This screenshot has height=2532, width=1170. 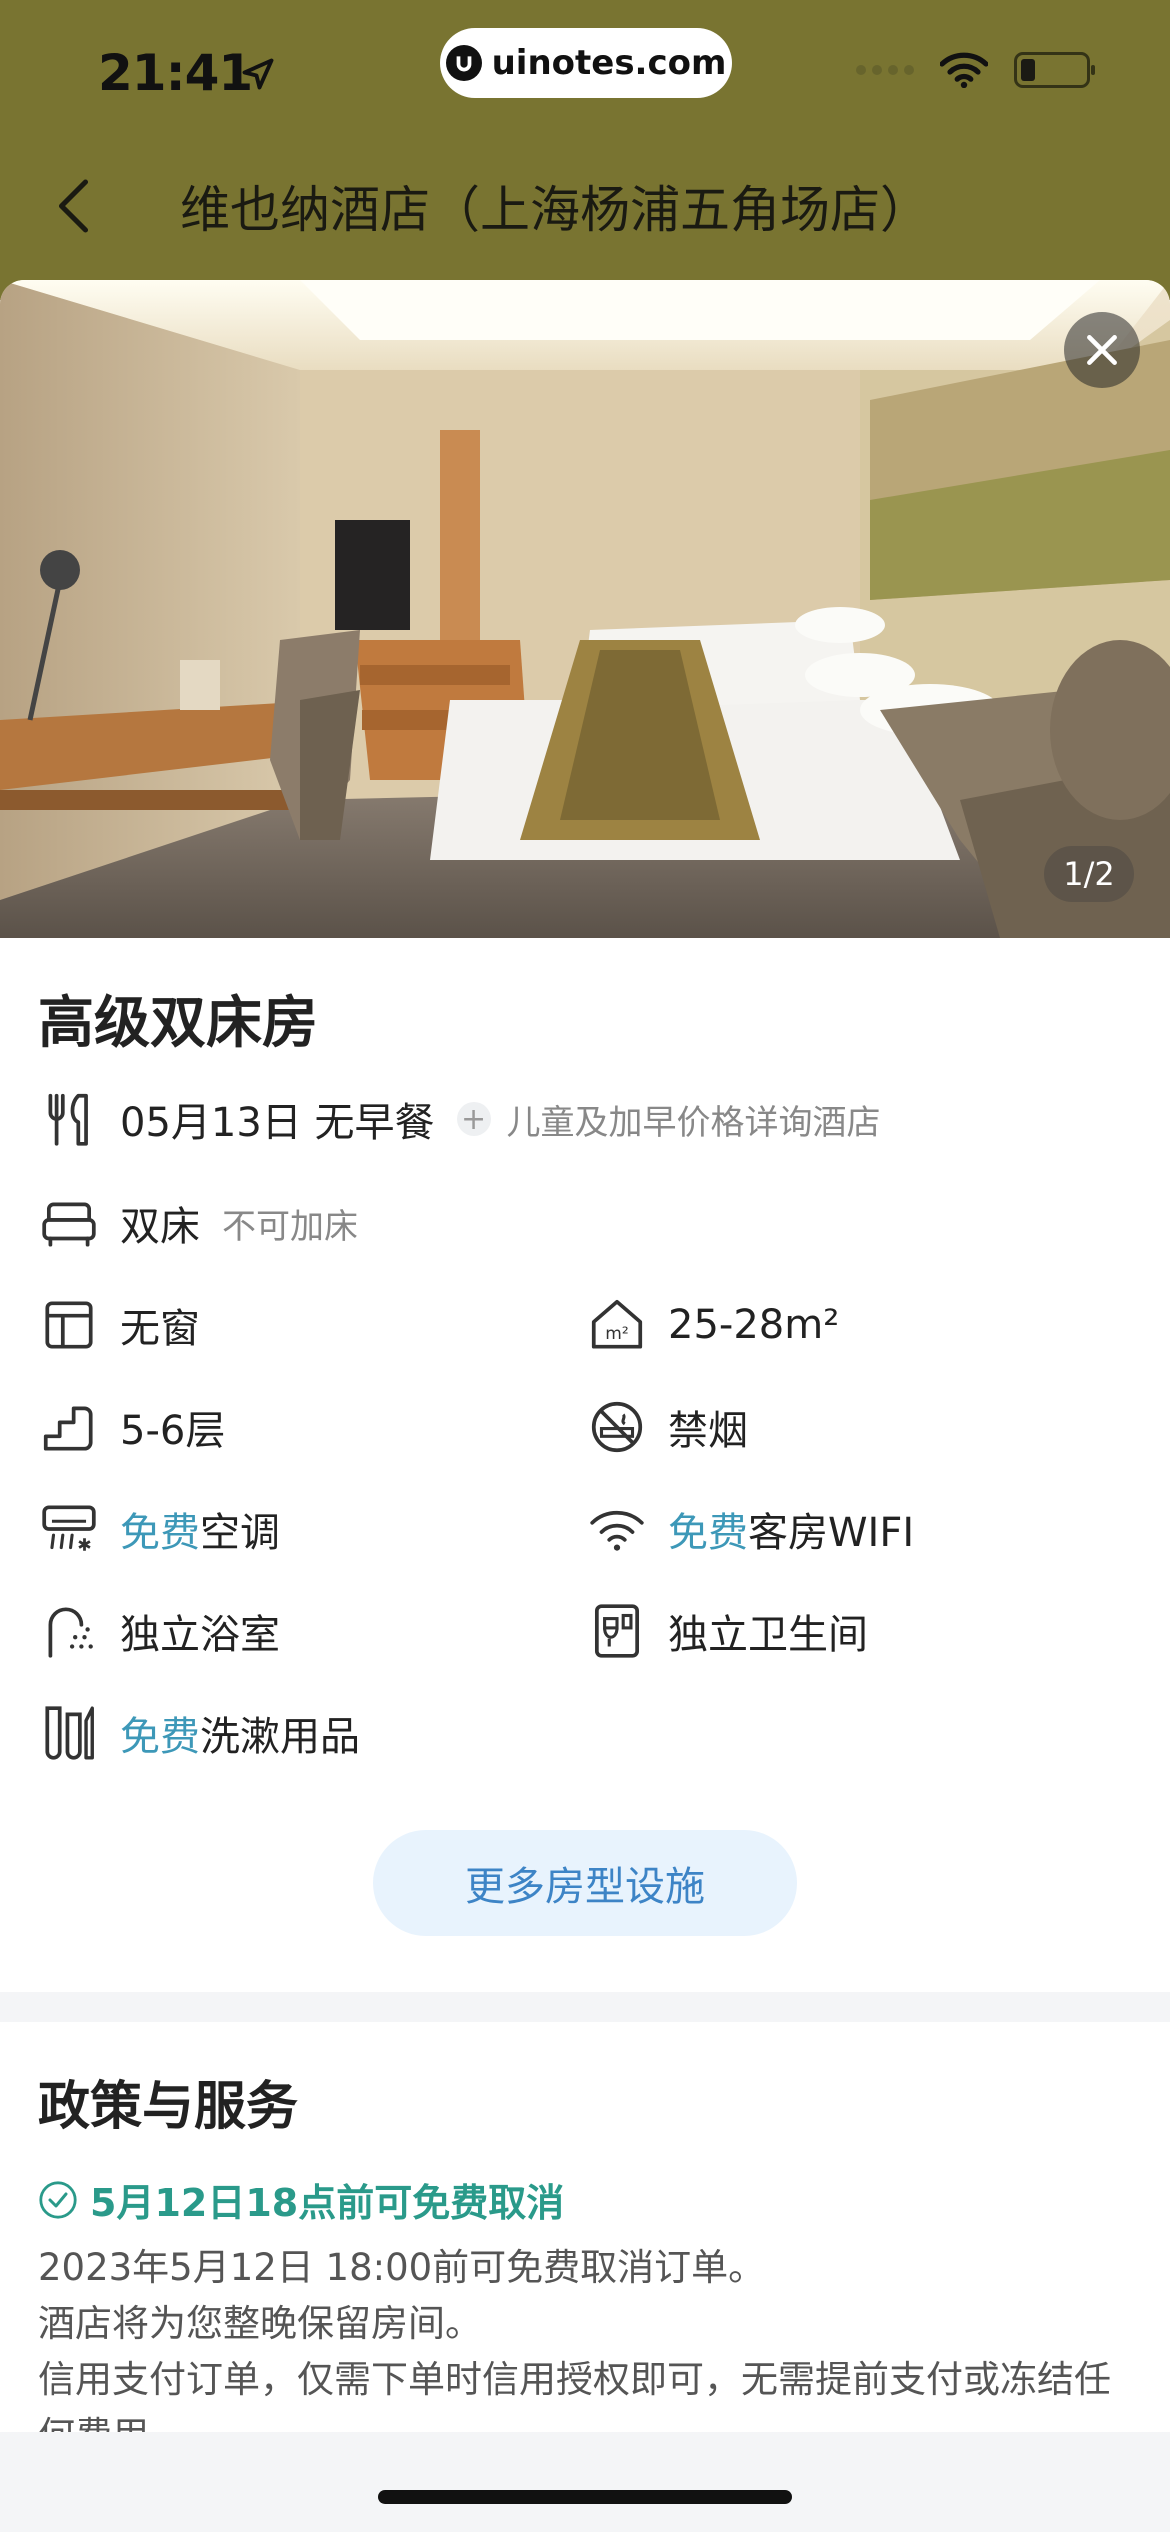 I want to click on bed-row: 双床 不可加床, so click(x=198, y=1223).